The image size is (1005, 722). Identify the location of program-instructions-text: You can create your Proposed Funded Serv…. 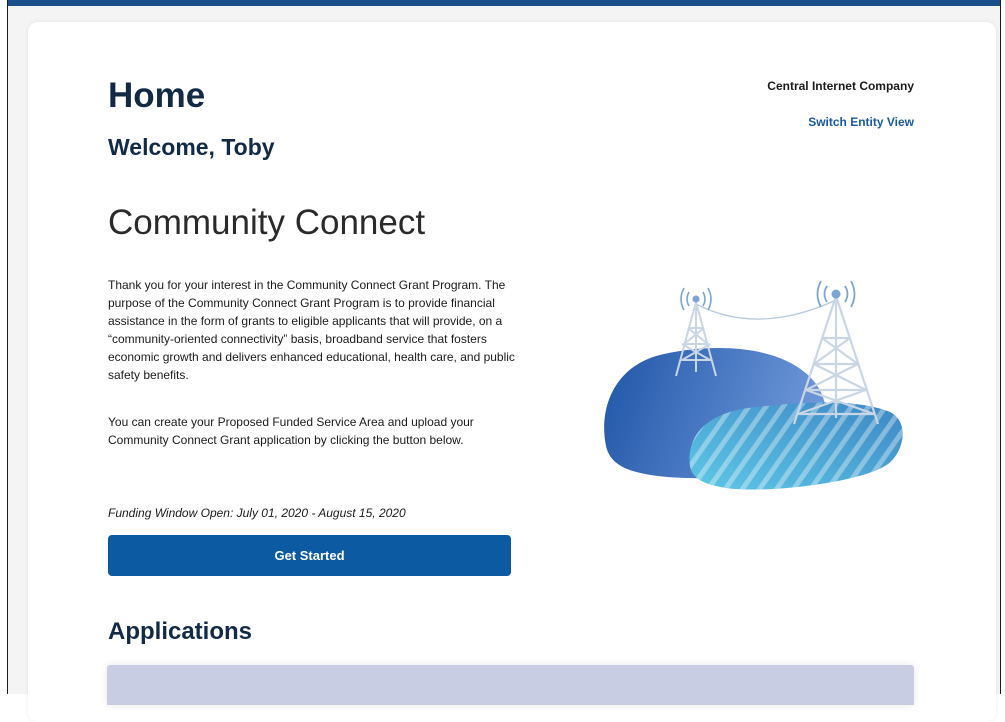
(291, 431).